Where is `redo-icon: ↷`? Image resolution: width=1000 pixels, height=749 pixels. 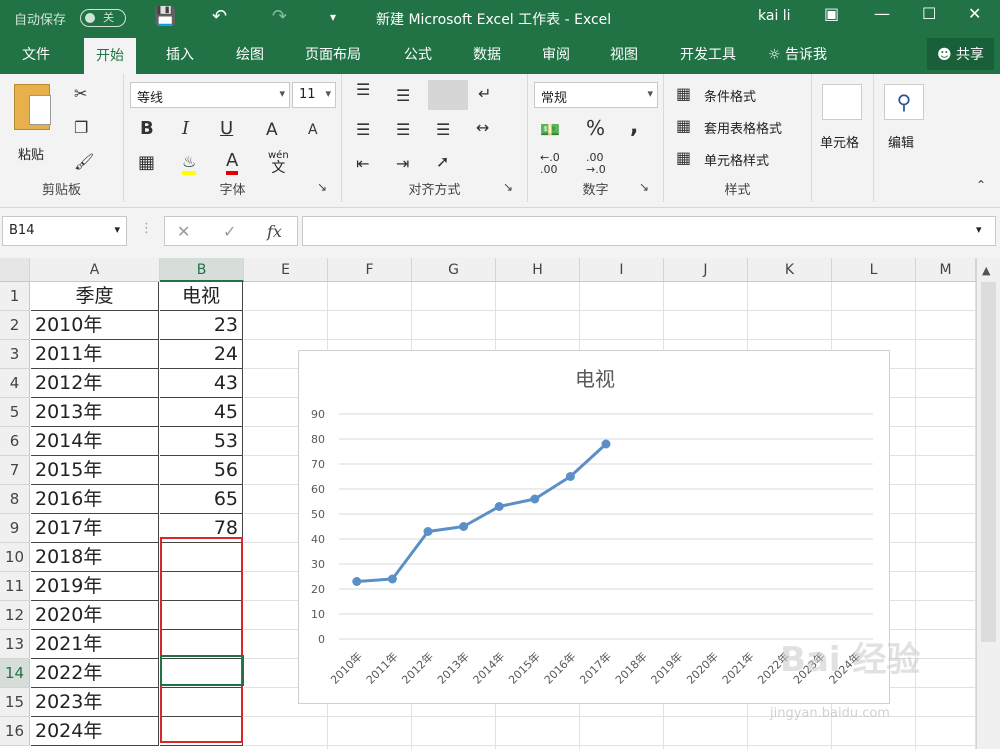
redo-icon: ↷ is located at coordinates (279, 16).